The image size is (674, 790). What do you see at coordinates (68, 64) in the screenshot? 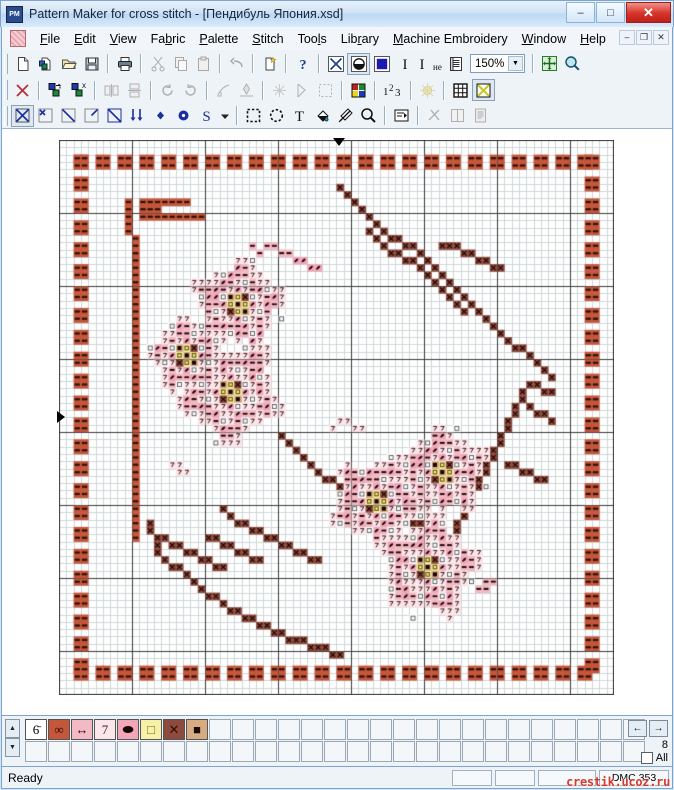
I see `open-file-icon` at bounding box center [68, 64].